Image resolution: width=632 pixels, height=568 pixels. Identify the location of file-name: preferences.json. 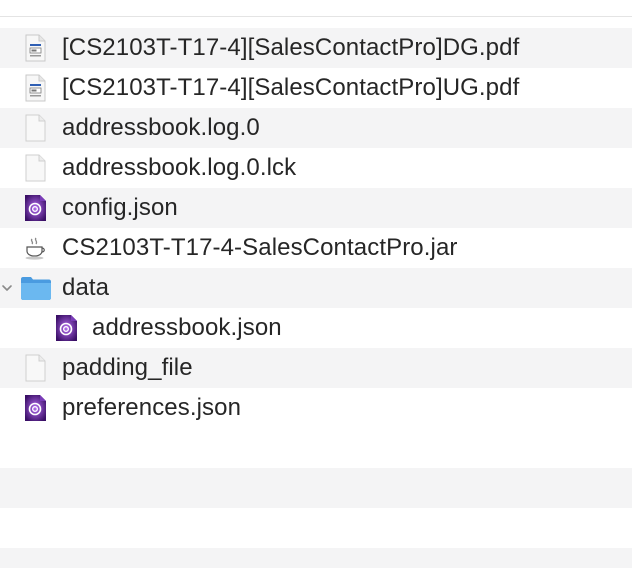
(152, 407).